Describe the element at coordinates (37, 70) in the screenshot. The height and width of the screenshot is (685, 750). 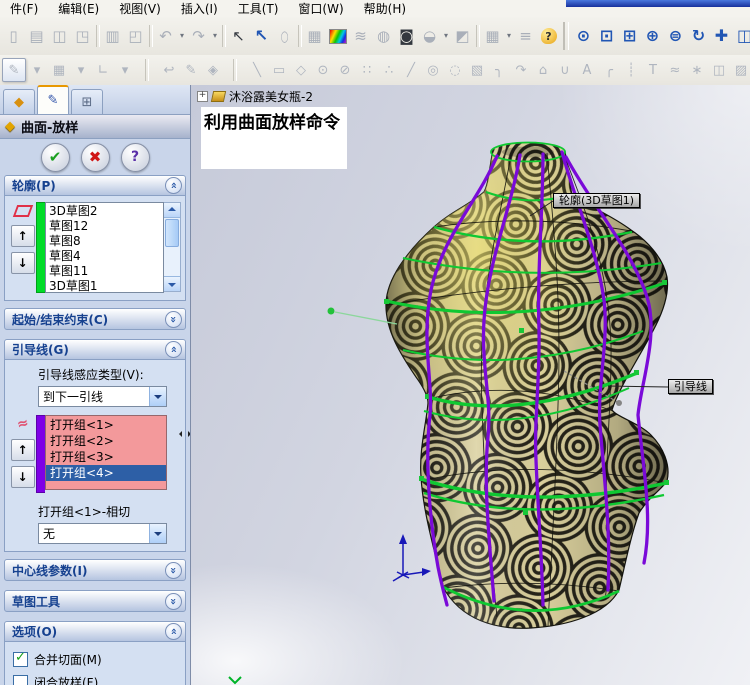
I see `sketch-dropdown-icon: ▾` at that location.